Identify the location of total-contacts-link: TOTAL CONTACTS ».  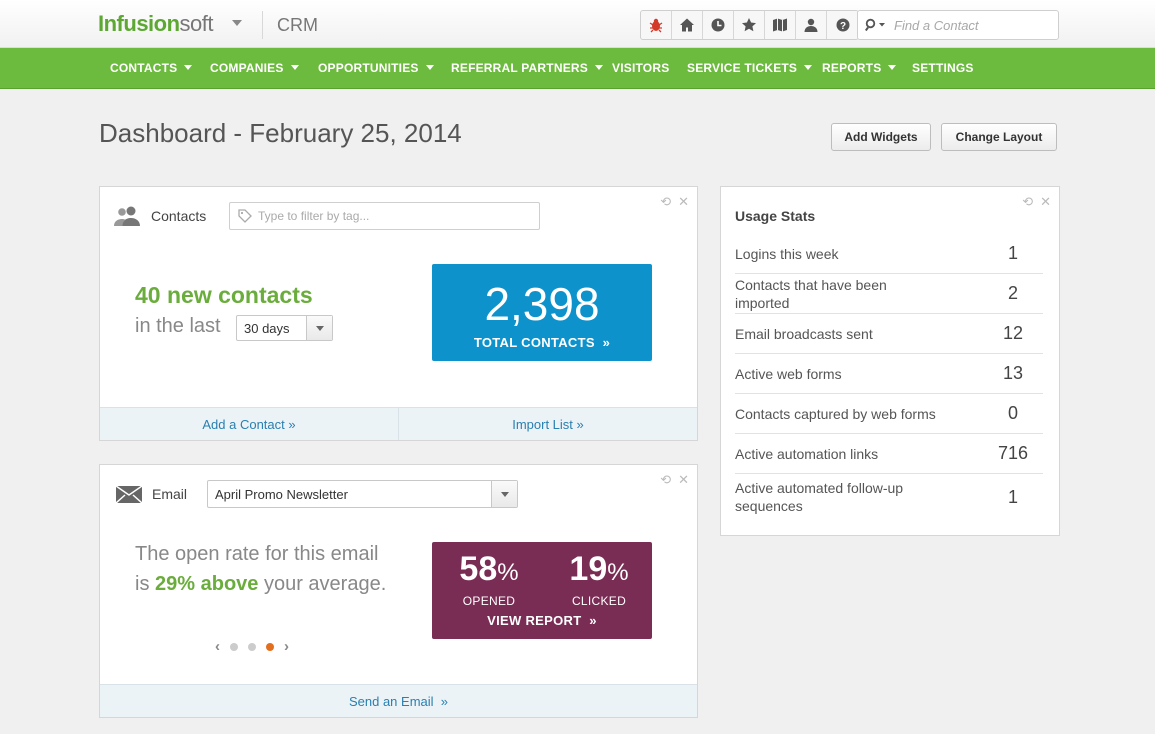
(542, 342).